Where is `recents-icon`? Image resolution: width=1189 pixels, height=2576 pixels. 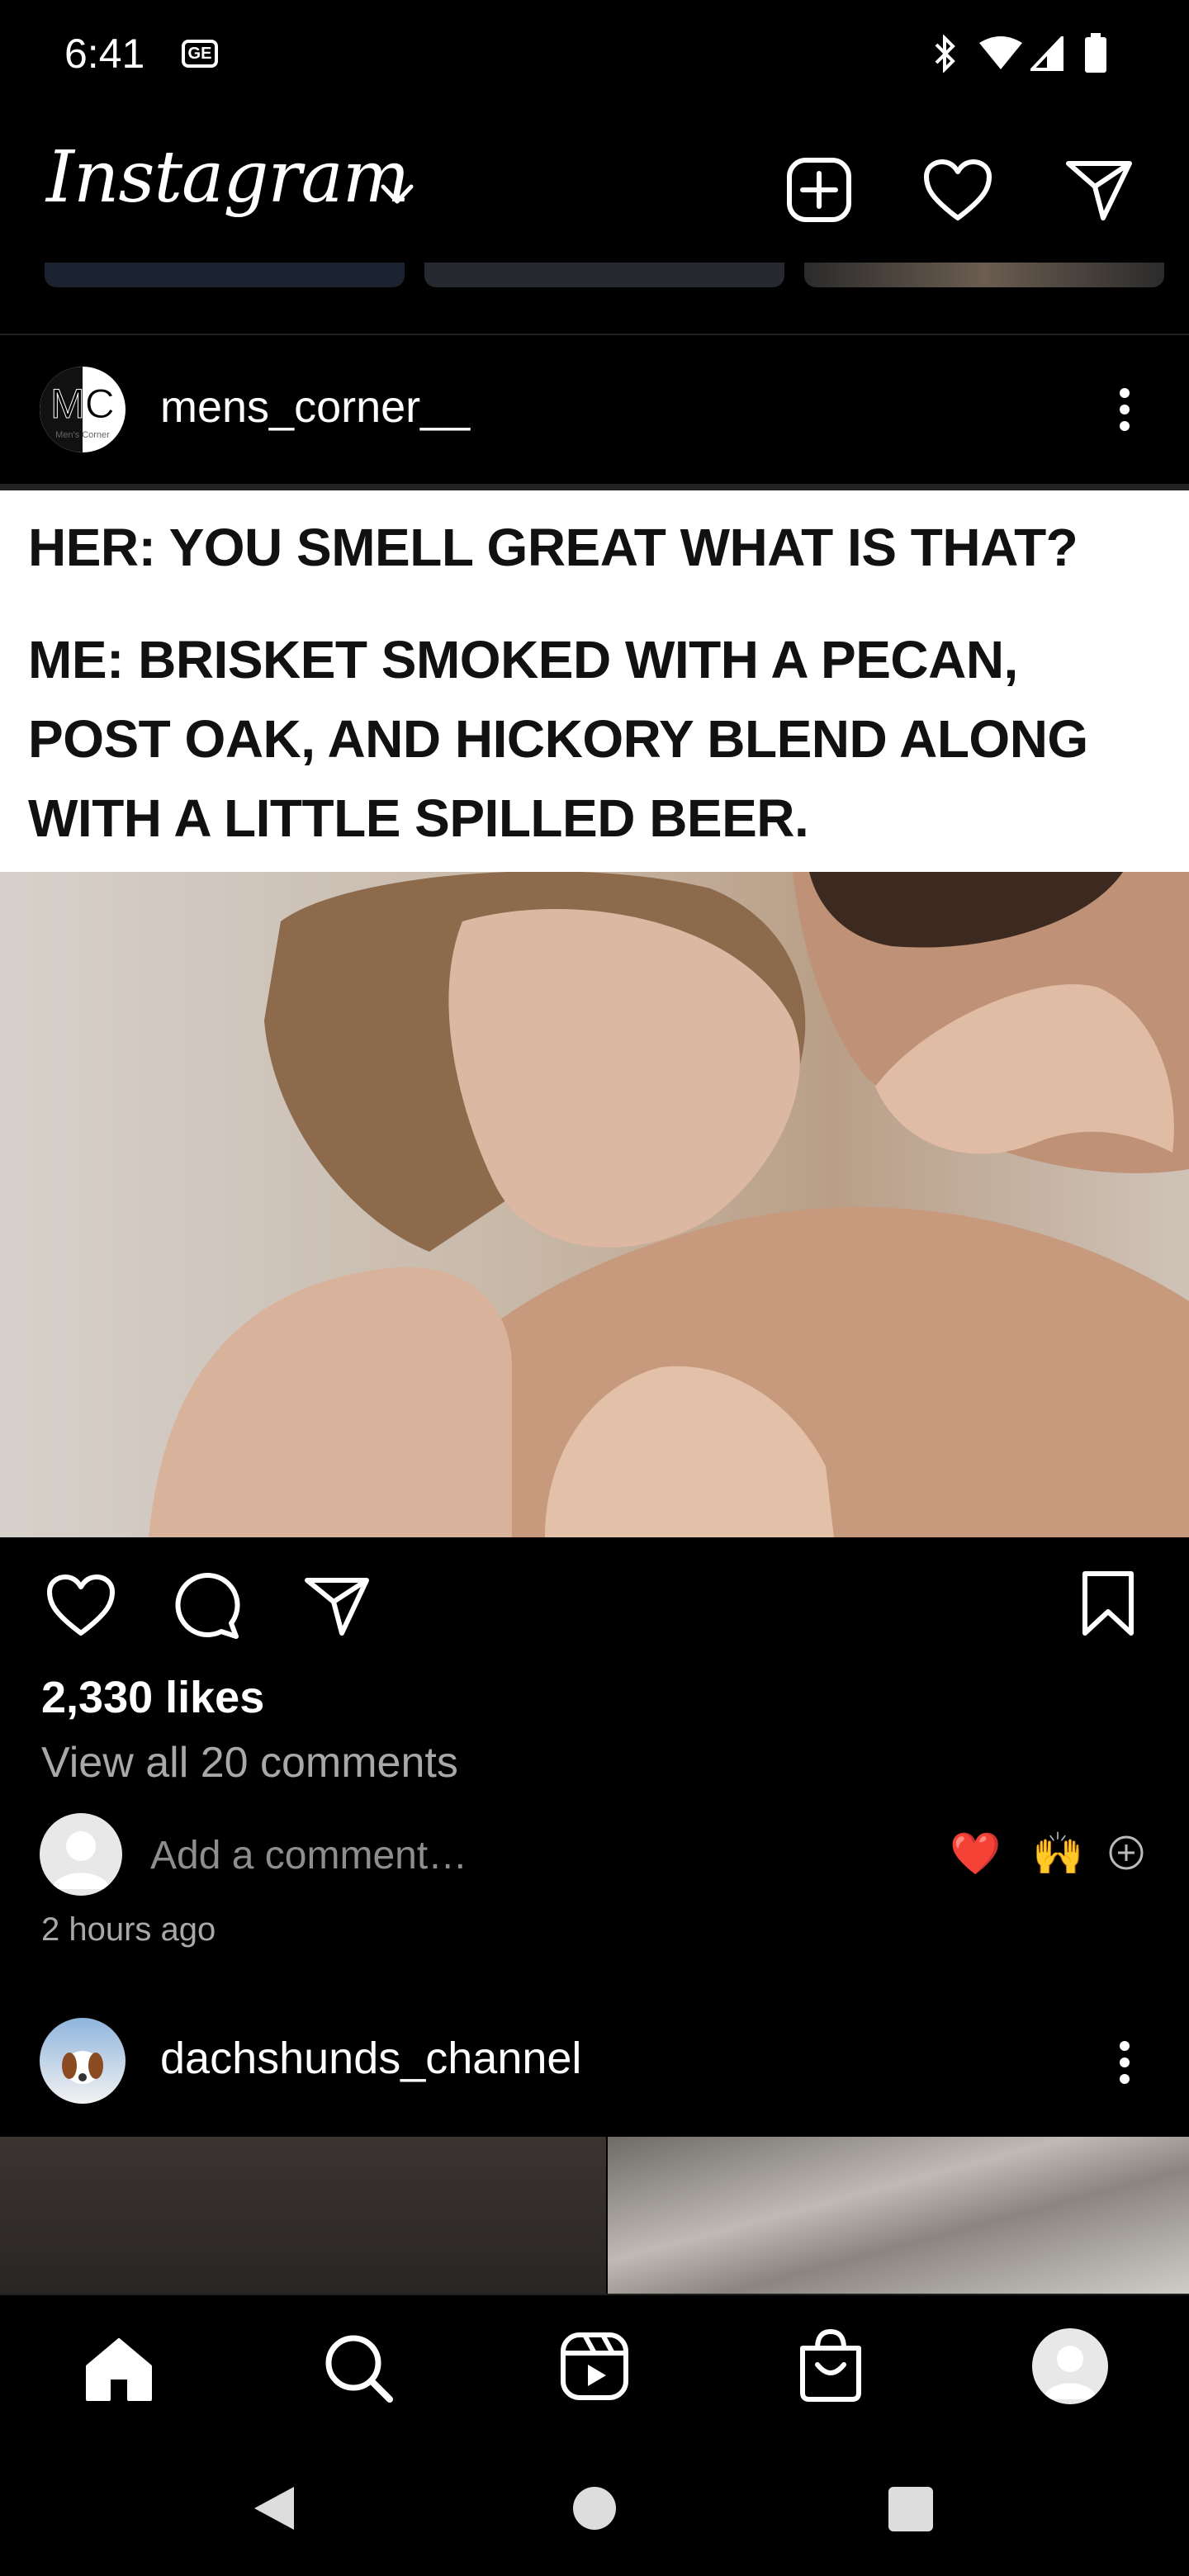 recents-icon is located at coordinates (910, 2509).